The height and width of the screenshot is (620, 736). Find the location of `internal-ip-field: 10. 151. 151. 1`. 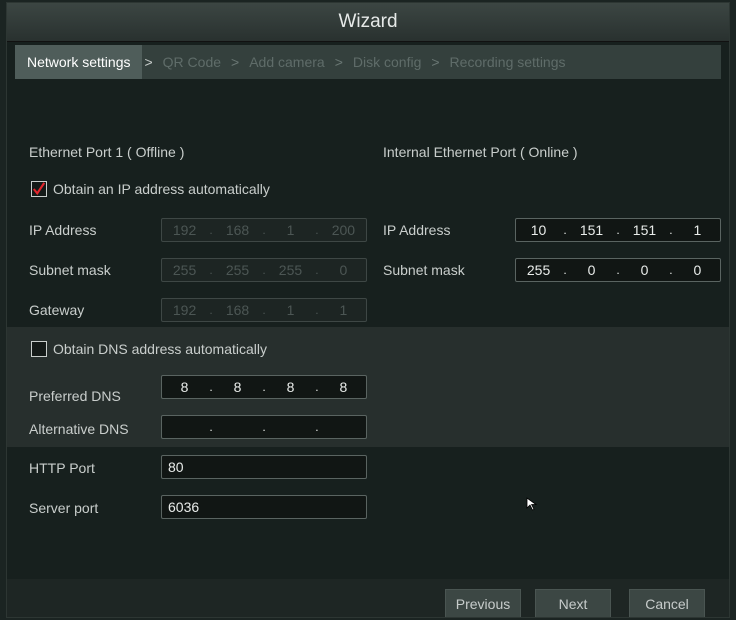

internal-ip-field: 10. 151. 151. 1 is located at coordinates (618, 230).